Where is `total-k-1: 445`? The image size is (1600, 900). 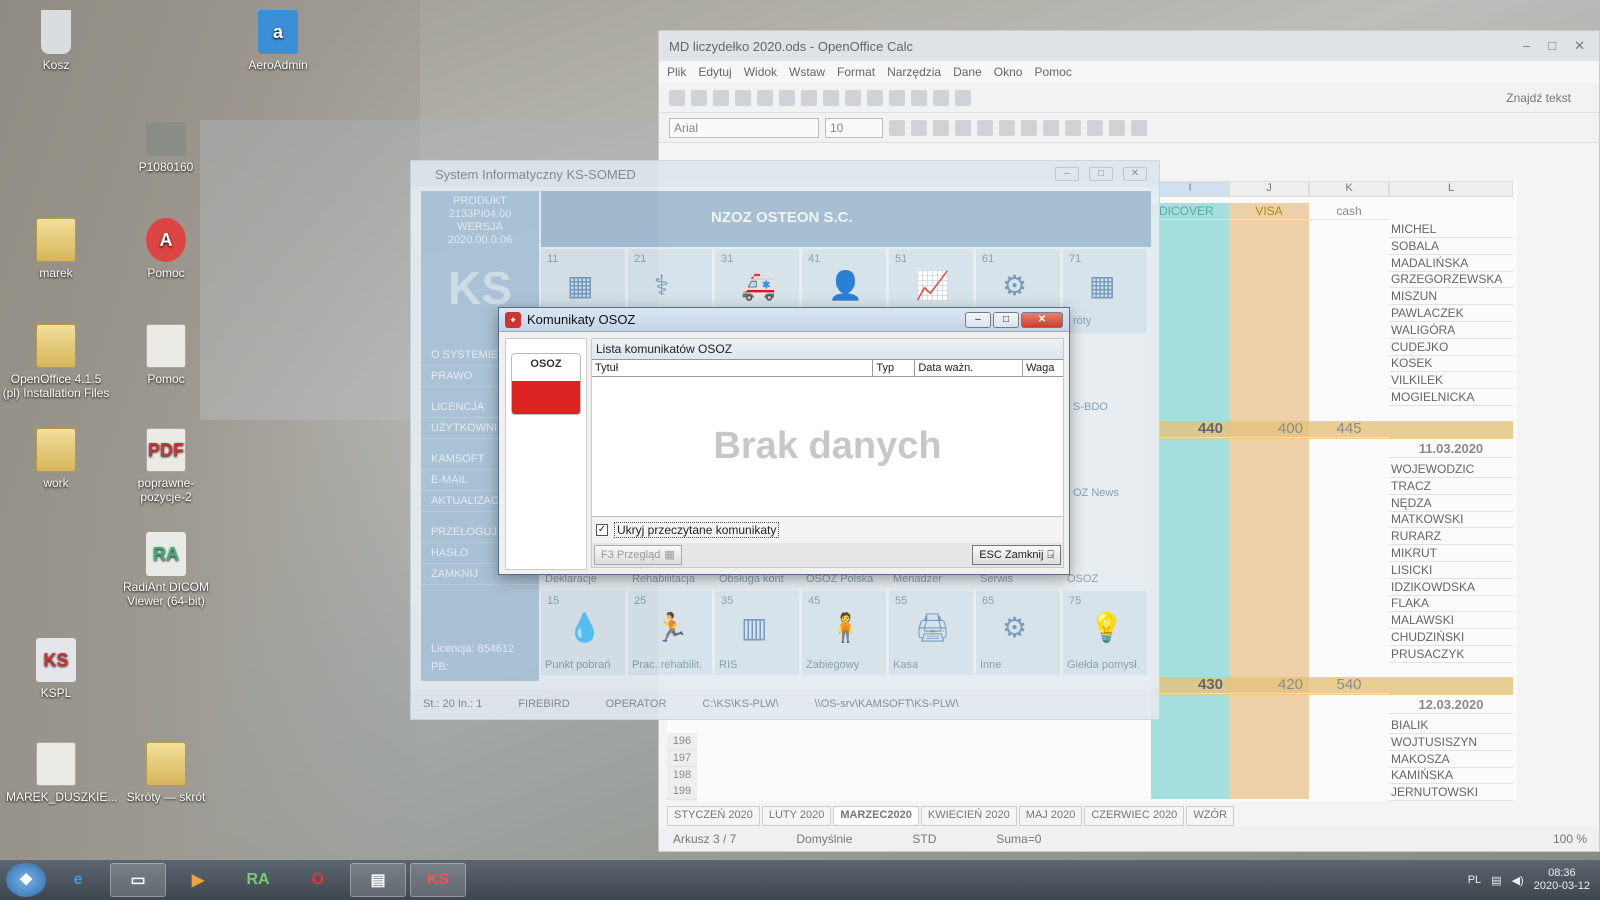
total-k-1: 445 is located at coordinates (1349, 429).